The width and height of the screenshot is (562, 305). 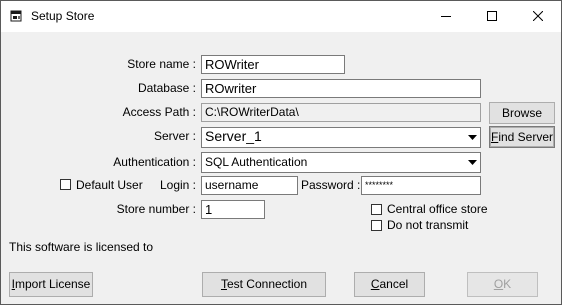 I want to click on access-path-field: C:\ROWriterData\, so click(x=341, y=112).